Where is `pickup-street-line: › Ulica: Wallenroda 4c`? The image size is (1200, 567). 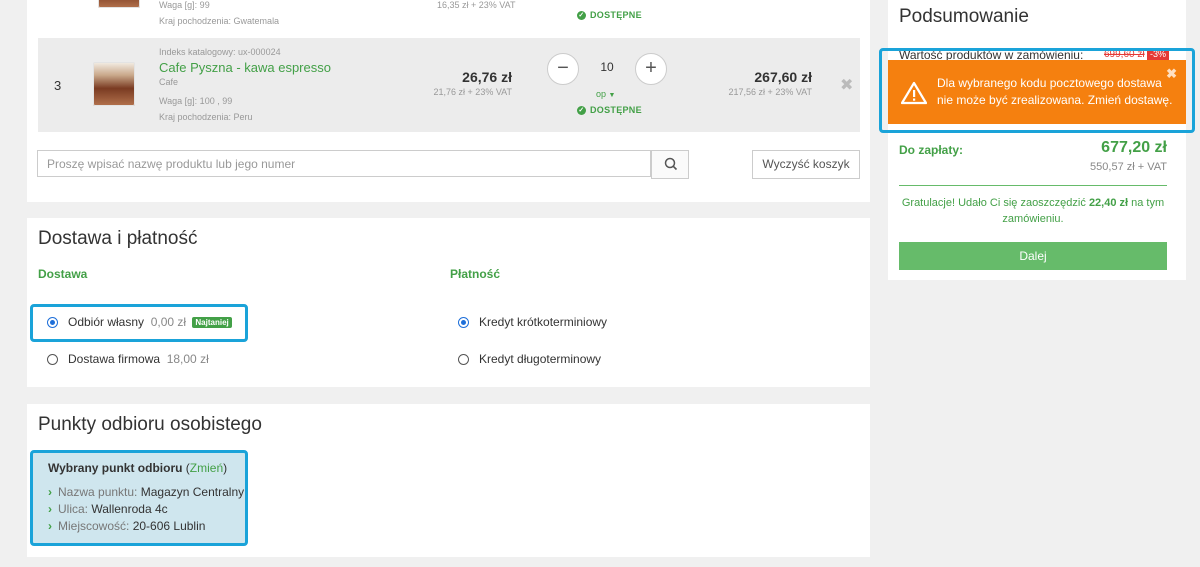 pickup-street-line: › Ulica: Wallenroda 4c is located at coordinates (108, 509).